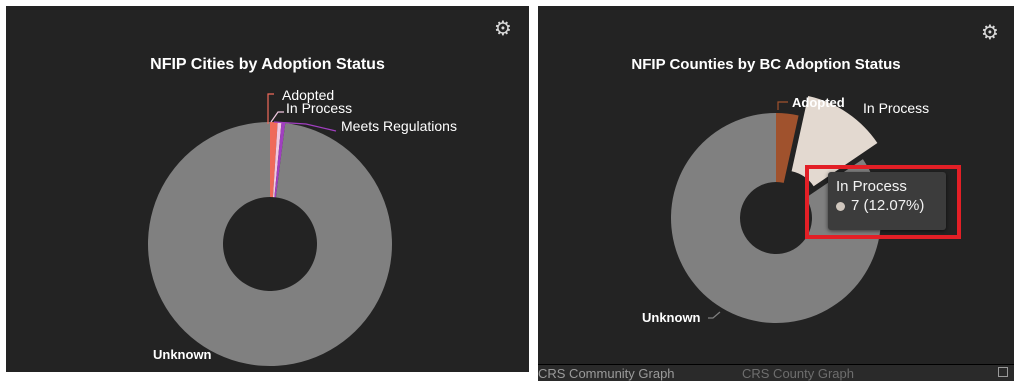  I want to click on pie-slice-adopted, so click(787, 148).